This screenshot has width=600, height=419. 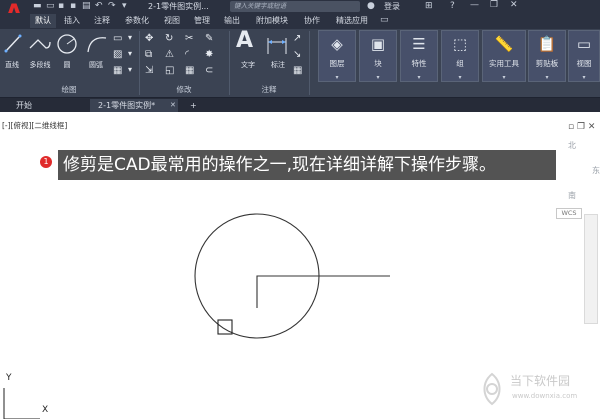 What do you see at coordinates (272, 21) in the screenshot?
I see `tab-addins: 附加模块` at bounding box center [272, 21].